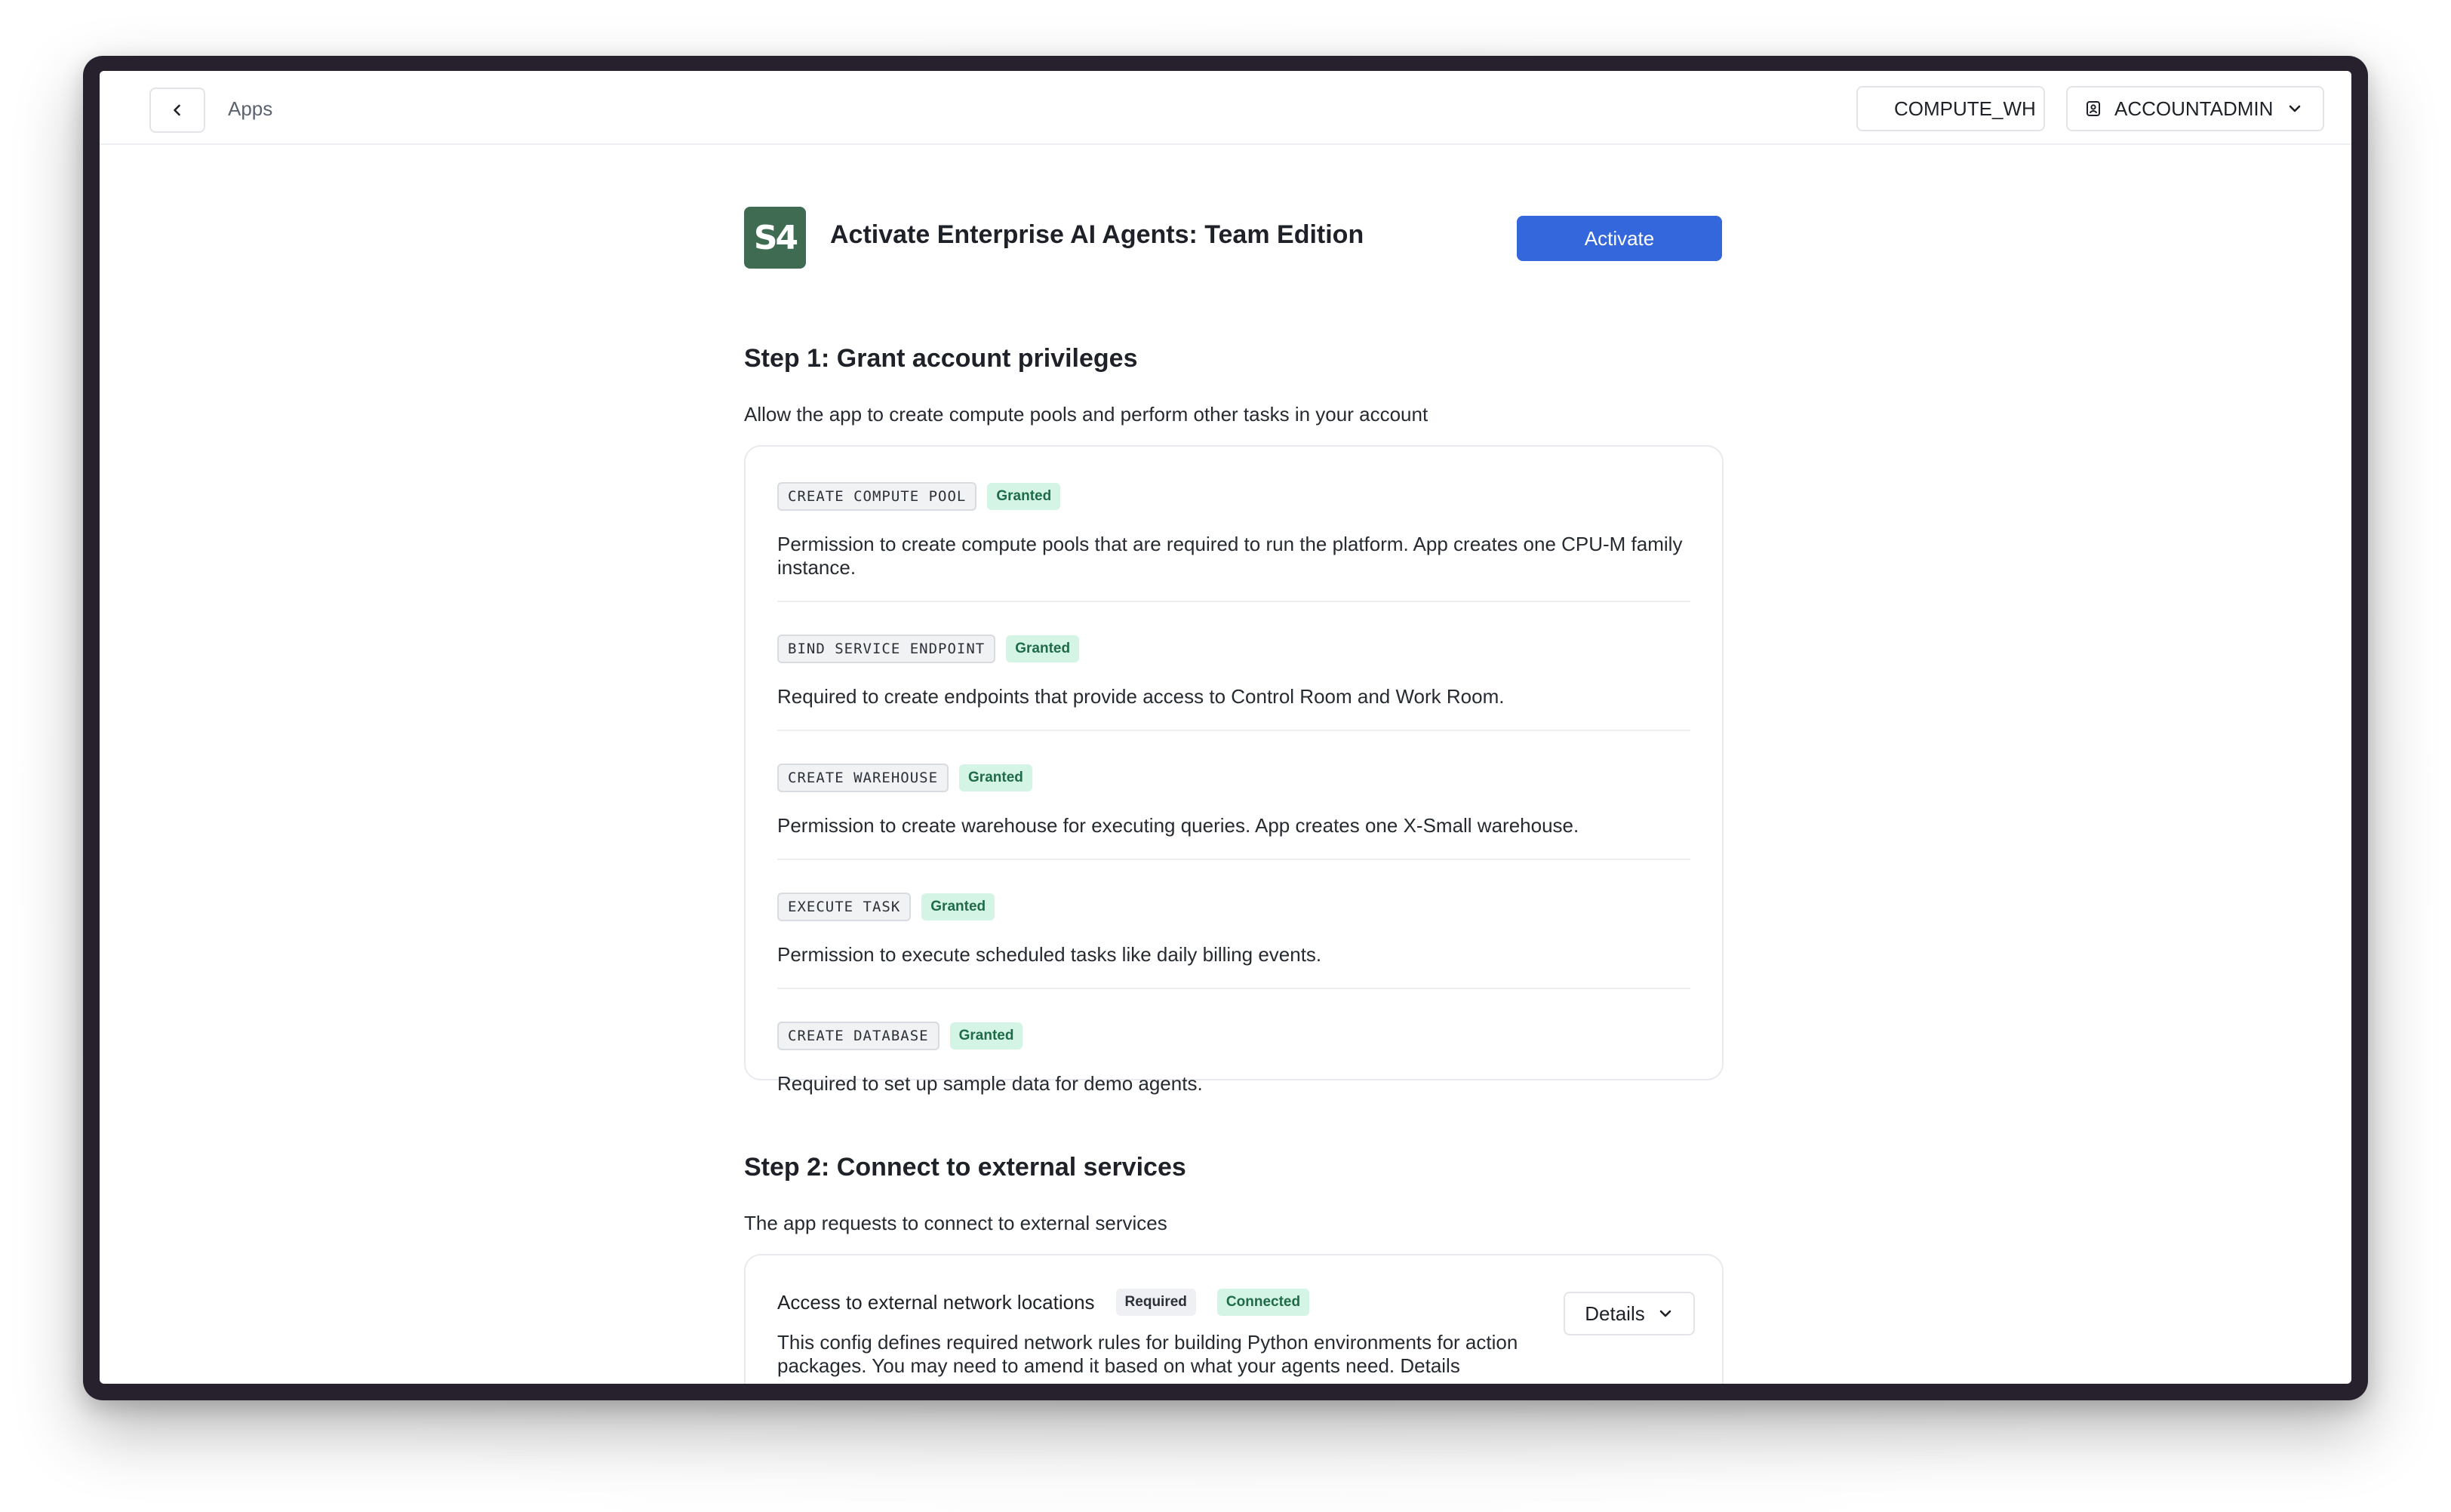 Image resolution: width=2451 pixels, height=1512 pixels. I want to click on app-logo-text: S4, so click(775, 237).